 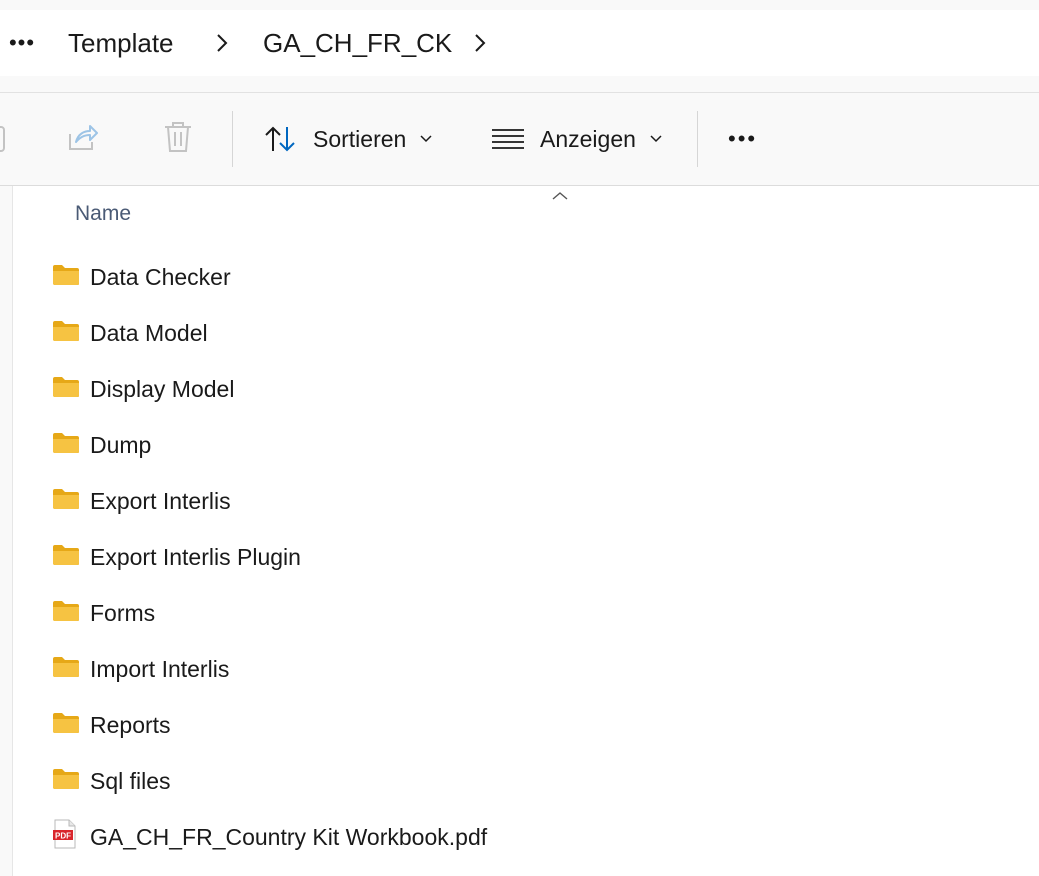 What do you see at coordinates (121, 43) in the screenshot?
I see `breadcrumb-item-template: Template` at bounding box center [121, 43].